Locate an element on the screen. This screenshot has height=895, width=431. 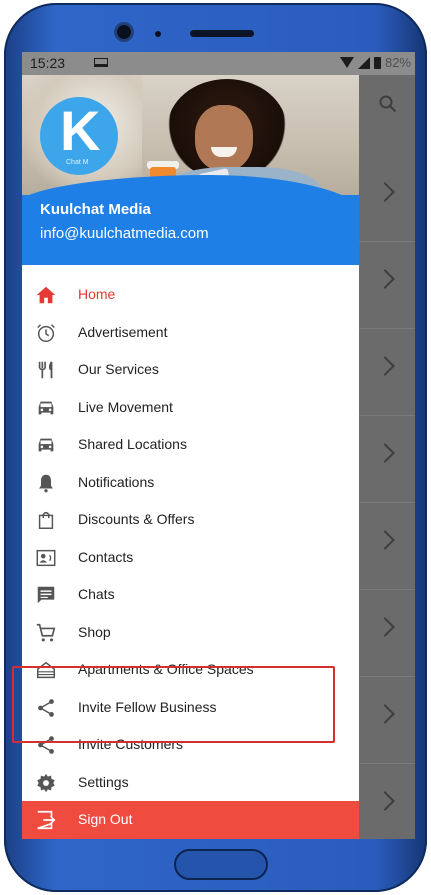
menu-item-label: Shared Locations is located at coordinates (132, 444).